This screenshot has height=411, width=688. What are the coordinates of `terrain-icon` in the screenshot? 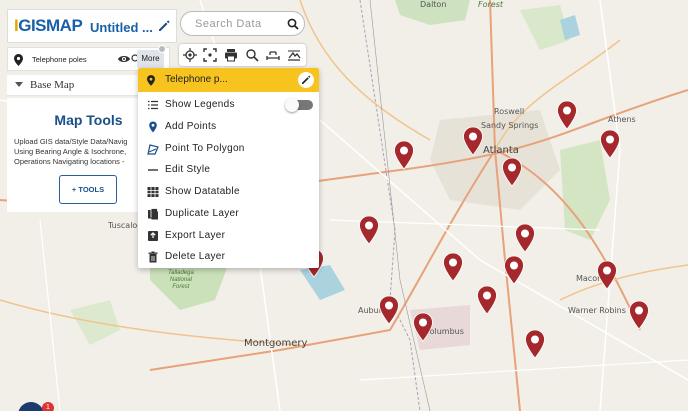 It's located at (294, 55).